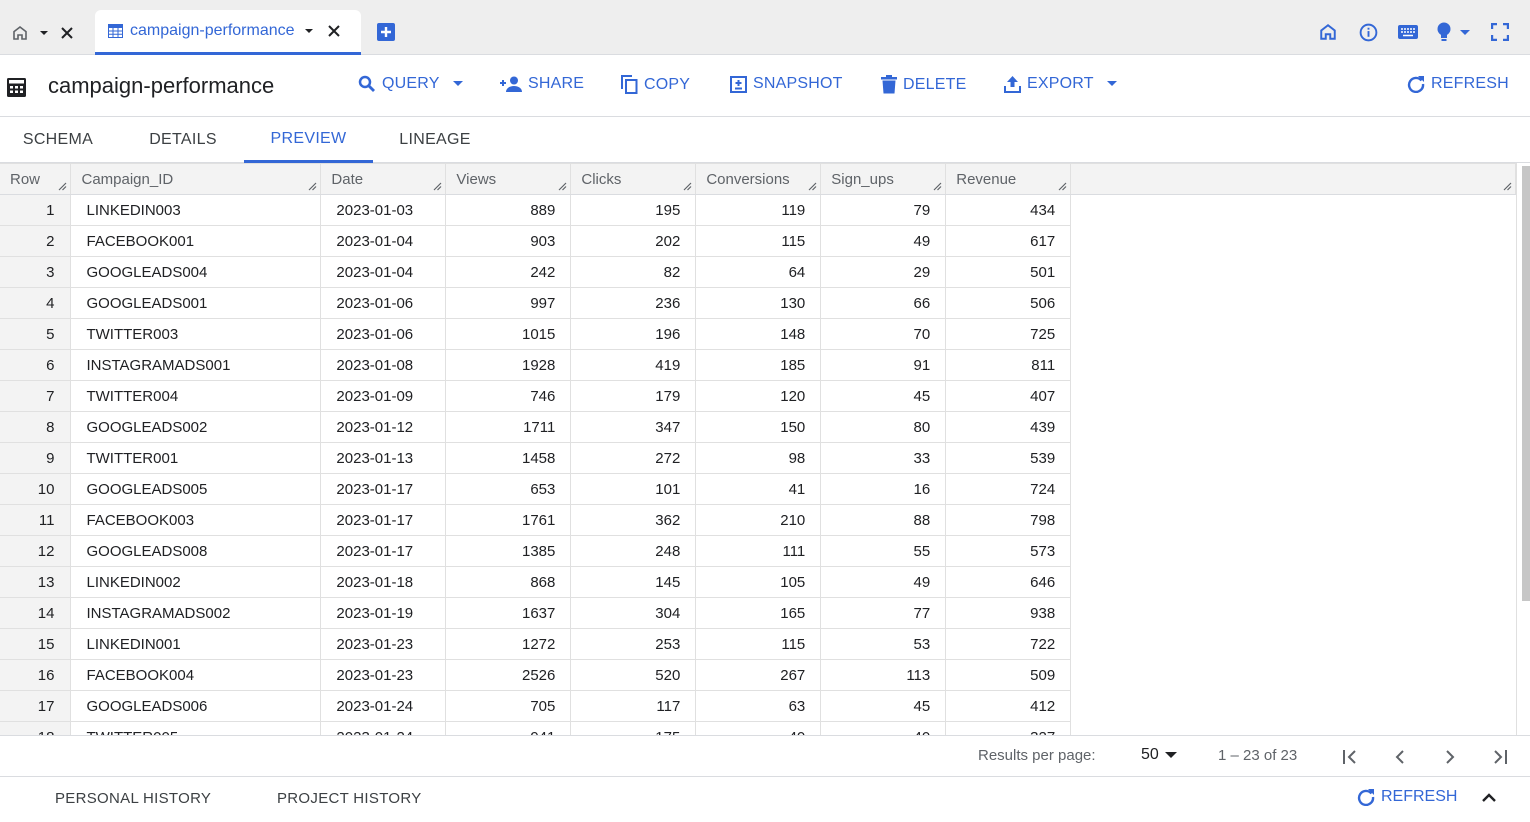 The height and width of the screenshot is (822, 1530). What do you see at coordinates (633, 334) in the screenshot?
I see `cell-clicks: 196` at bounding box center [633, 334].